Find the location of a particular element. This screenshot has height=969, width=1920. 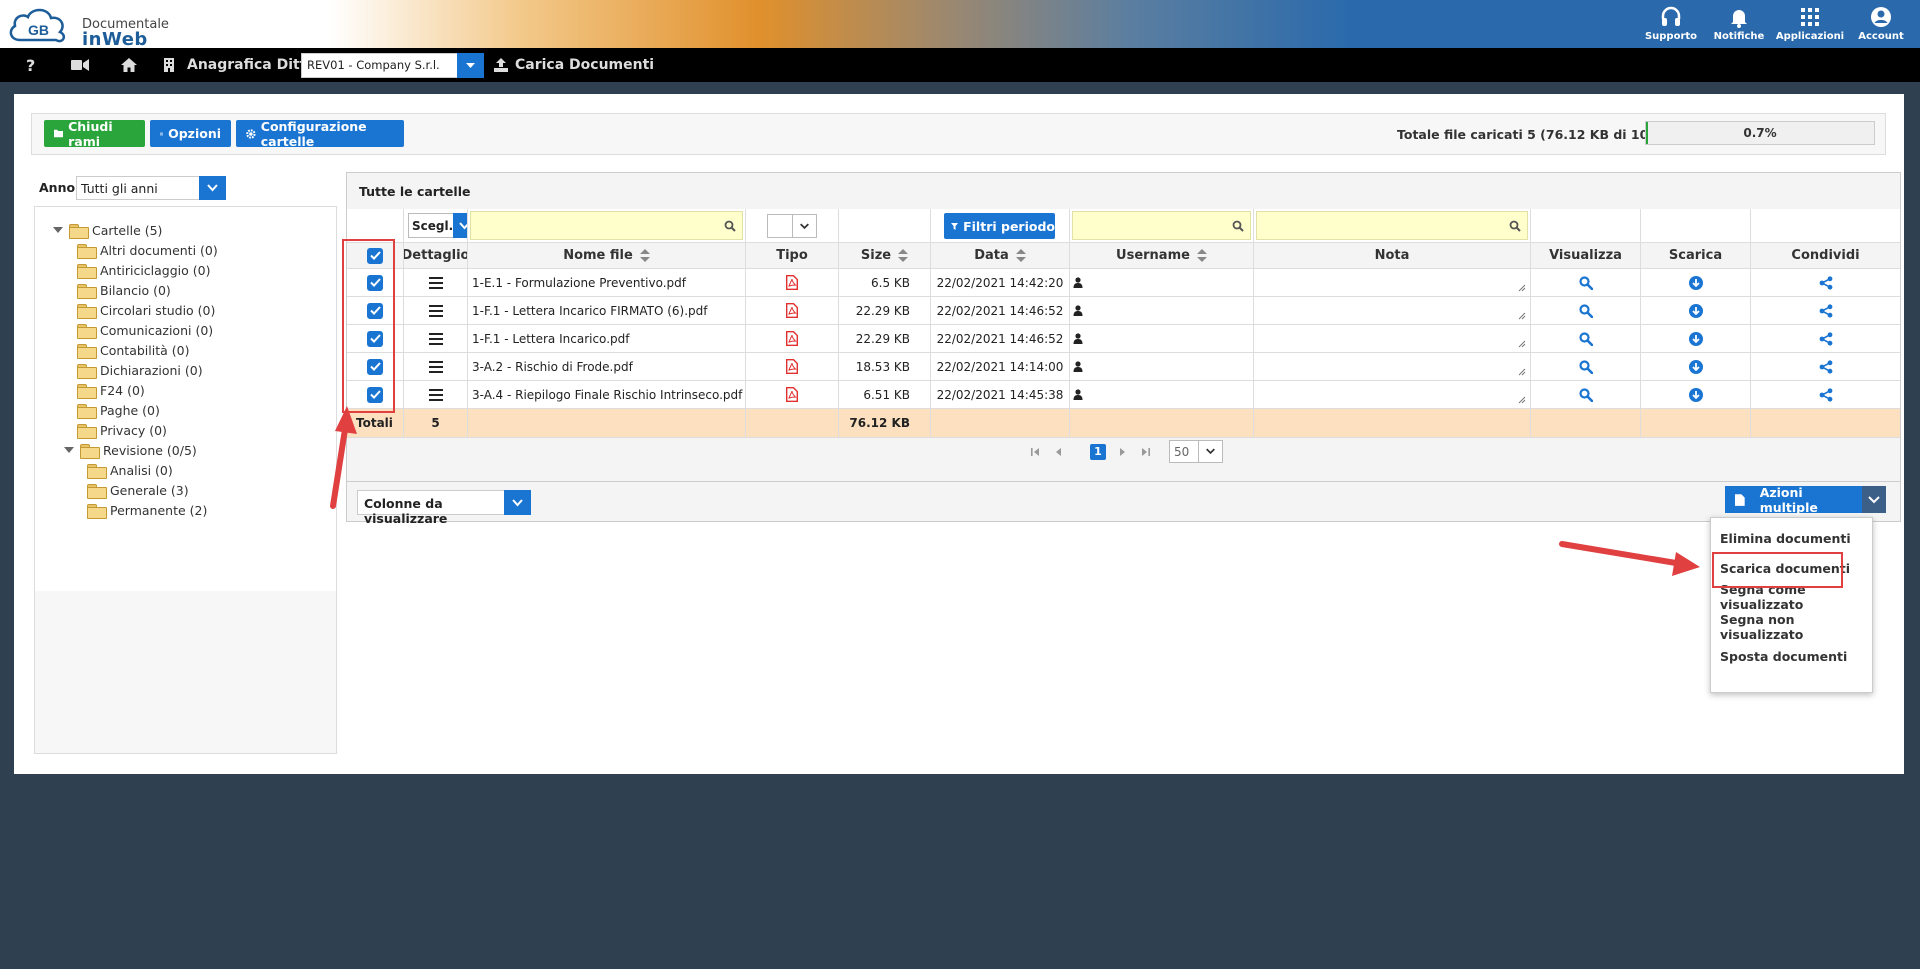

tree-item: Permanente (2) is located at coordinates (147, 510).